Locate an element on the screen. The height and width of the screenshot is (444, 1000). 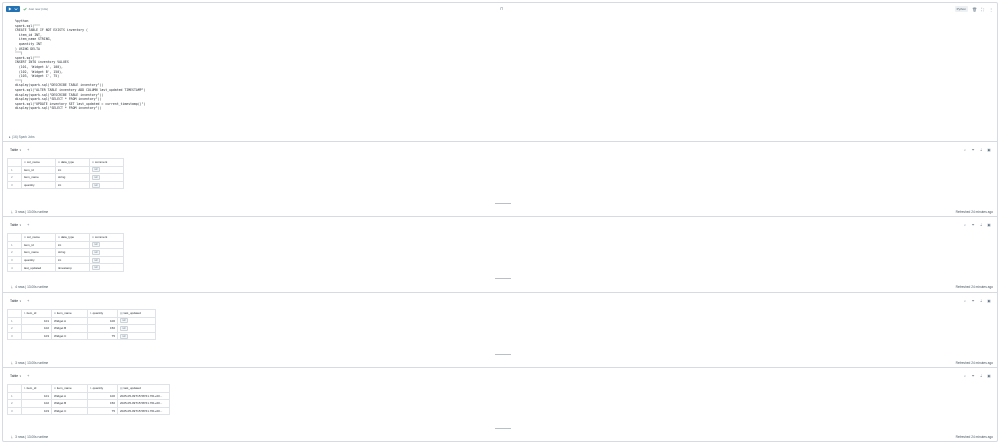
trash-icon: 🗑 is located at coordinates (974, 9).